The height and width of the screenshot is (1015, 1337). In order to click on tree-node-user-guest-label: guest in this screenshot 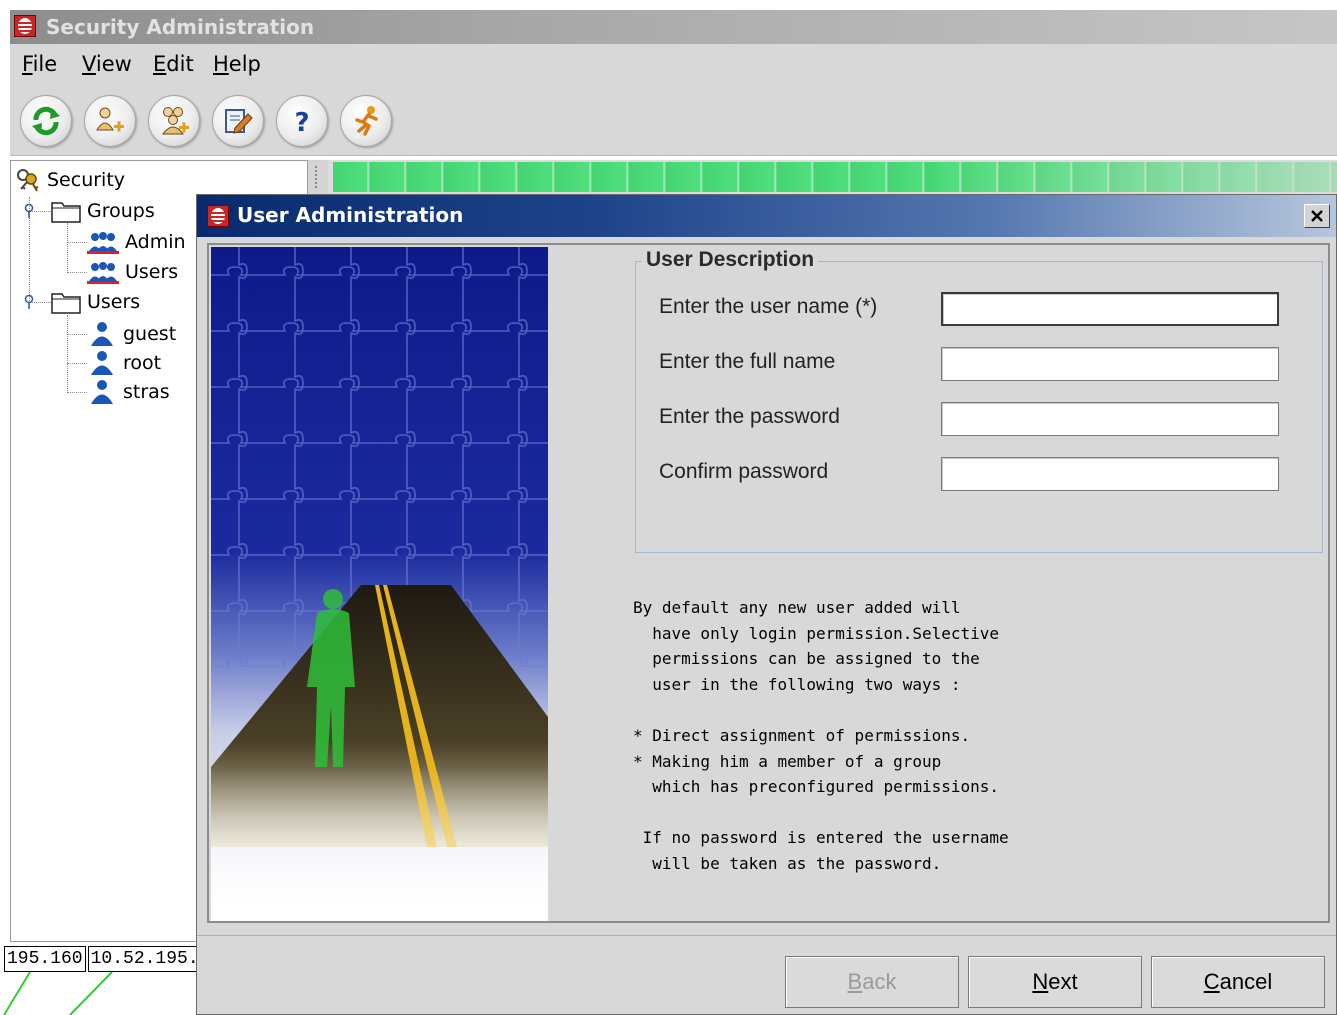, I will do `click(150, 334)`.